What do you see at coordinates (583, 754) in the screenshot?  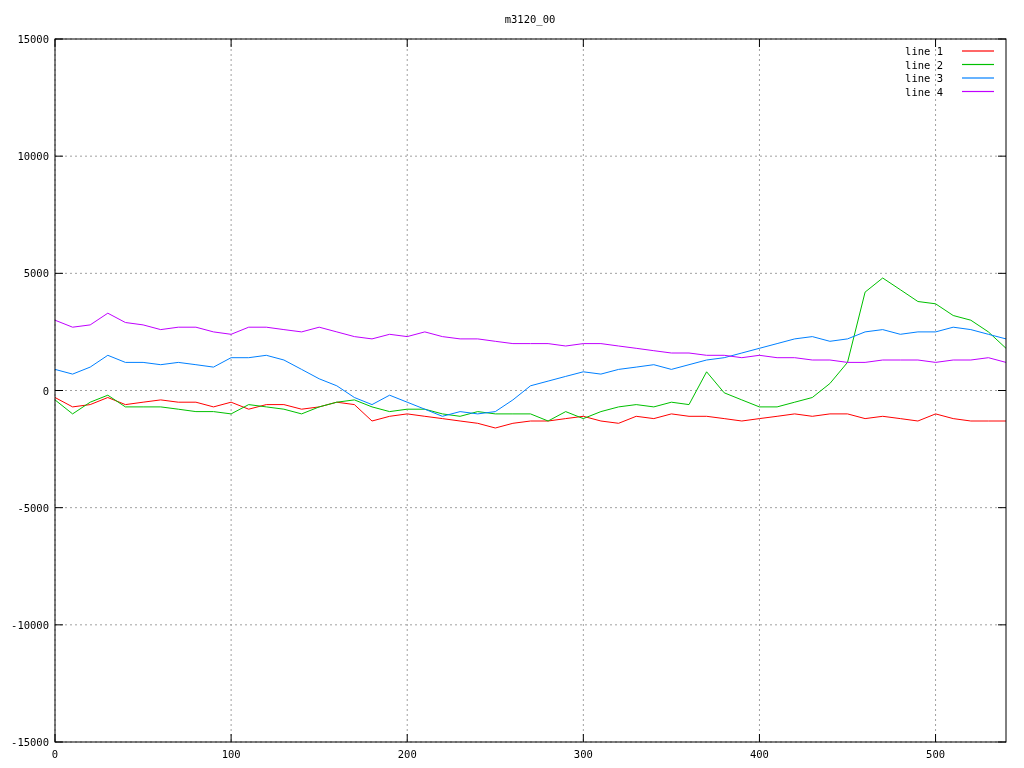 I see `x-tick-label: 300` at bounding box center [583, 754].